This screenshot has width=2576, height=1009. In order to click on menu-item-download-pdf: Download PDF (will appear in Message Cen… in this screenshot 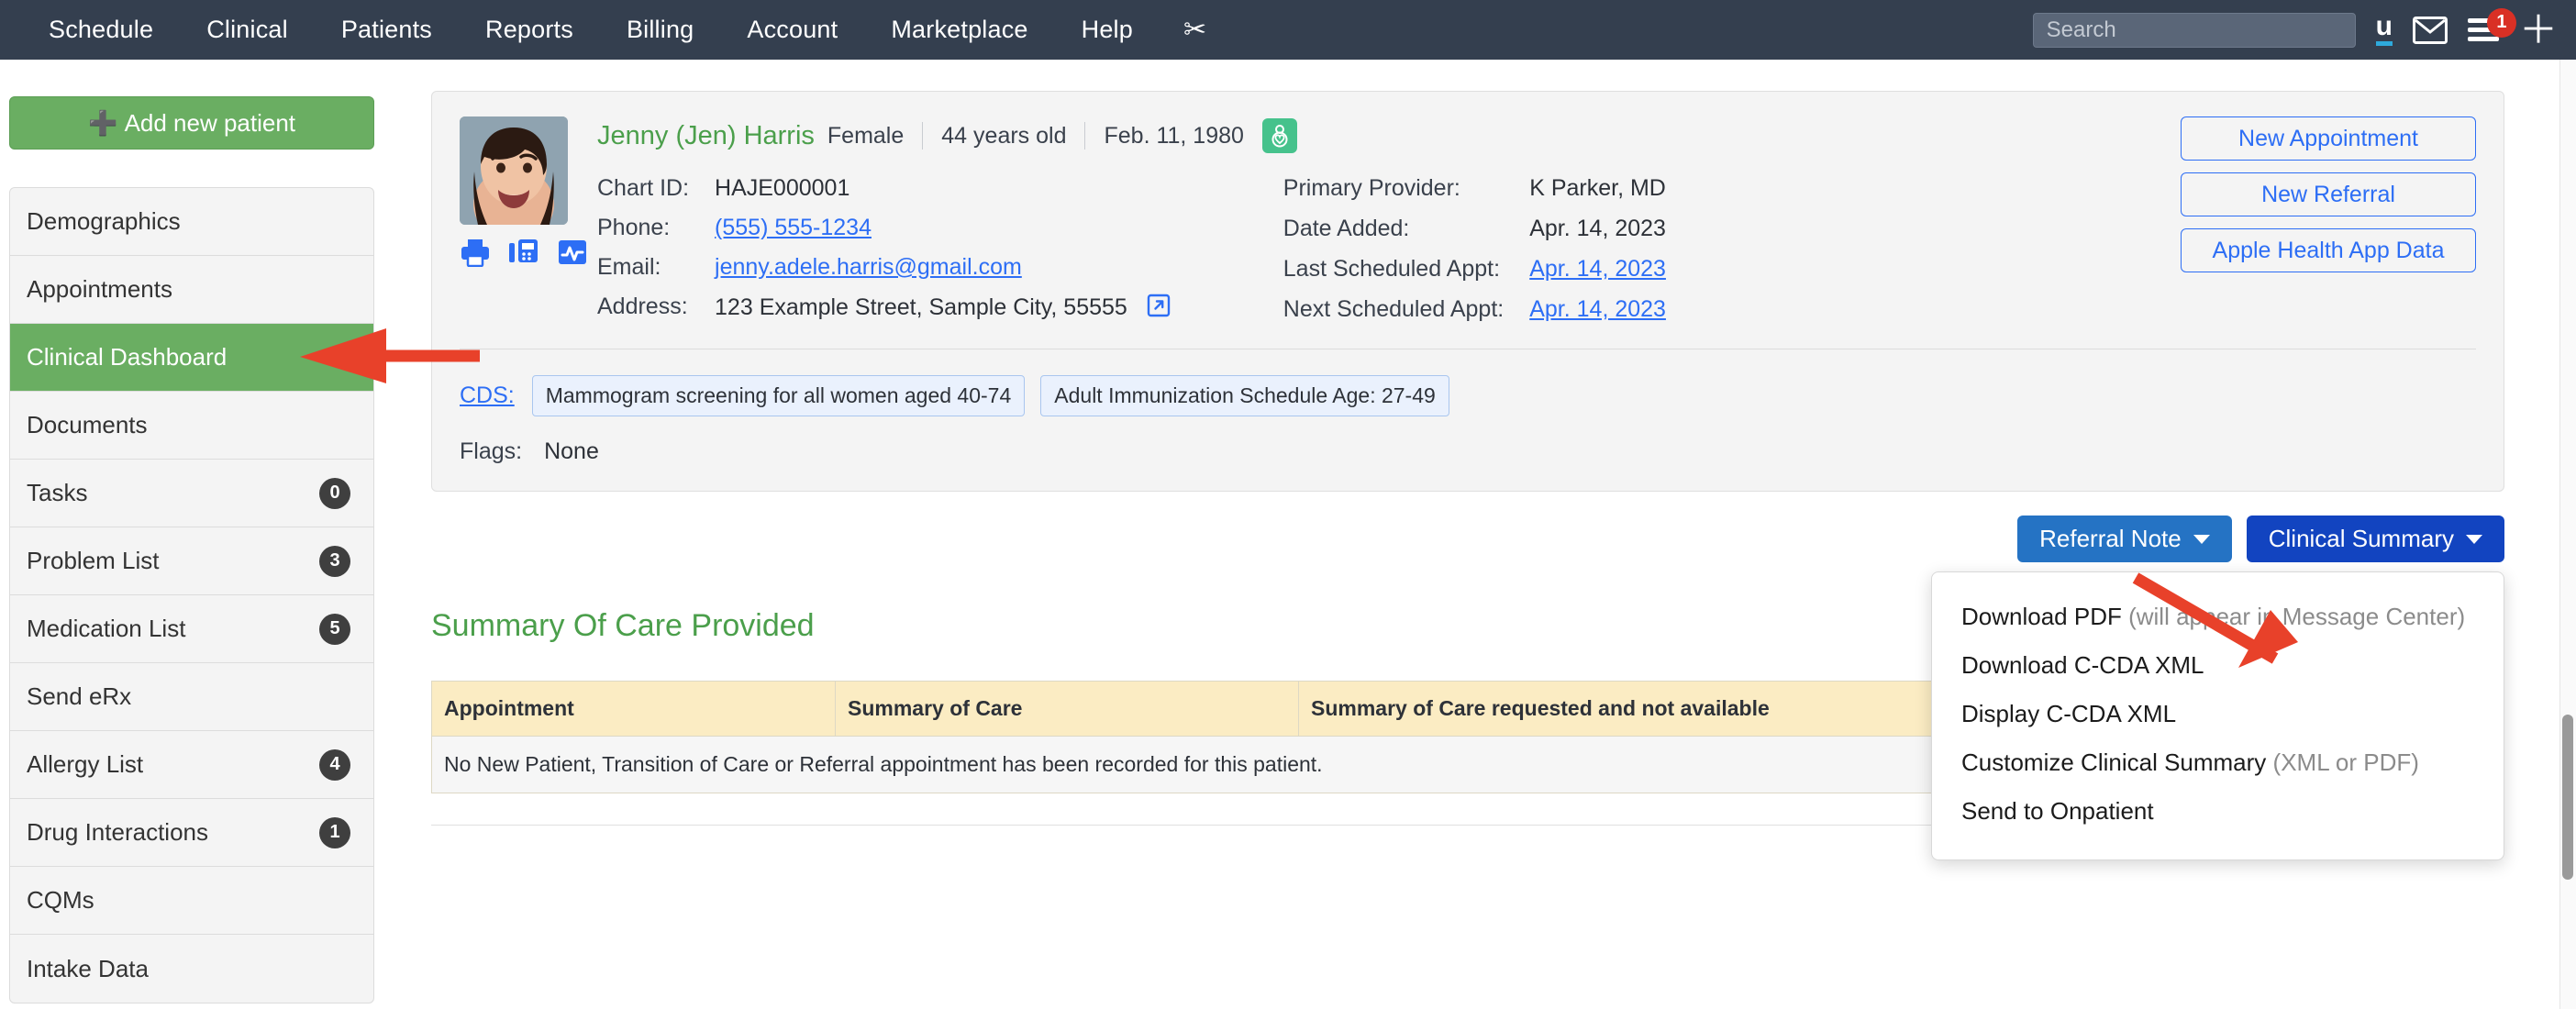, I will do `click(2218, 617)`.